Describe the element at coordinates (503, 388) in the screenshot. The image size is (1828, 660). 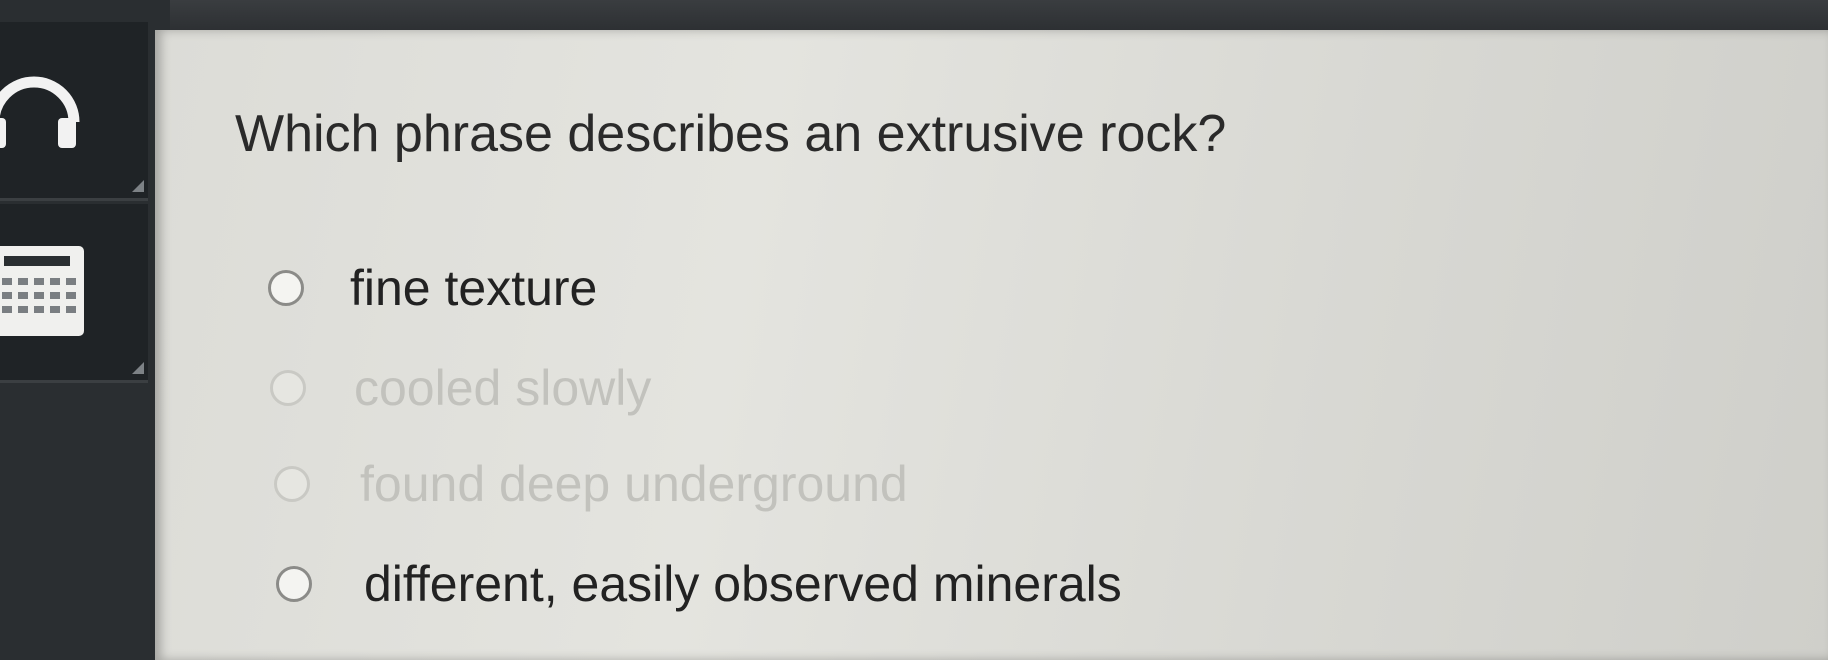
I see `answer-label: cooled slowly` at that location.